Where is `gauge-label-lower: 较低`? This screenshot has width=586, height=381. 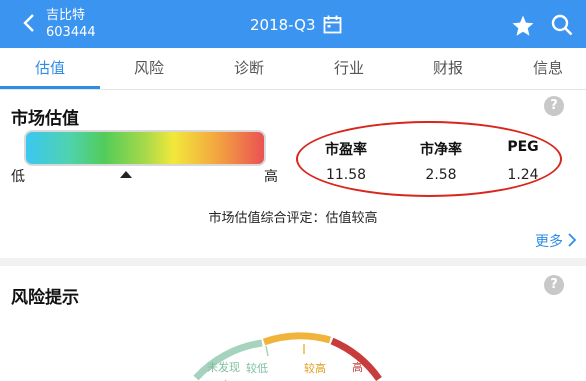
gauge-label-lower: 较低 is located at coordinates (257, 368).